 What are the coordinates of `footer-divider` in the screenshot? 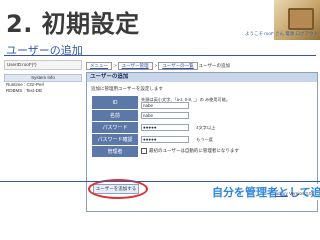 It's located at (160, 181).